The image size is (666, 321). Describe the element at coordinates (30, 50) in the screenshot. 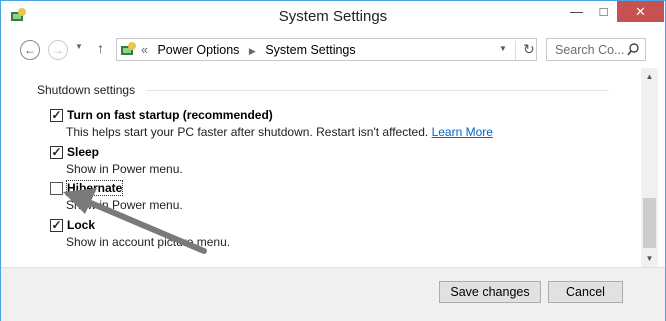

I see `back-button: ←` at that location.